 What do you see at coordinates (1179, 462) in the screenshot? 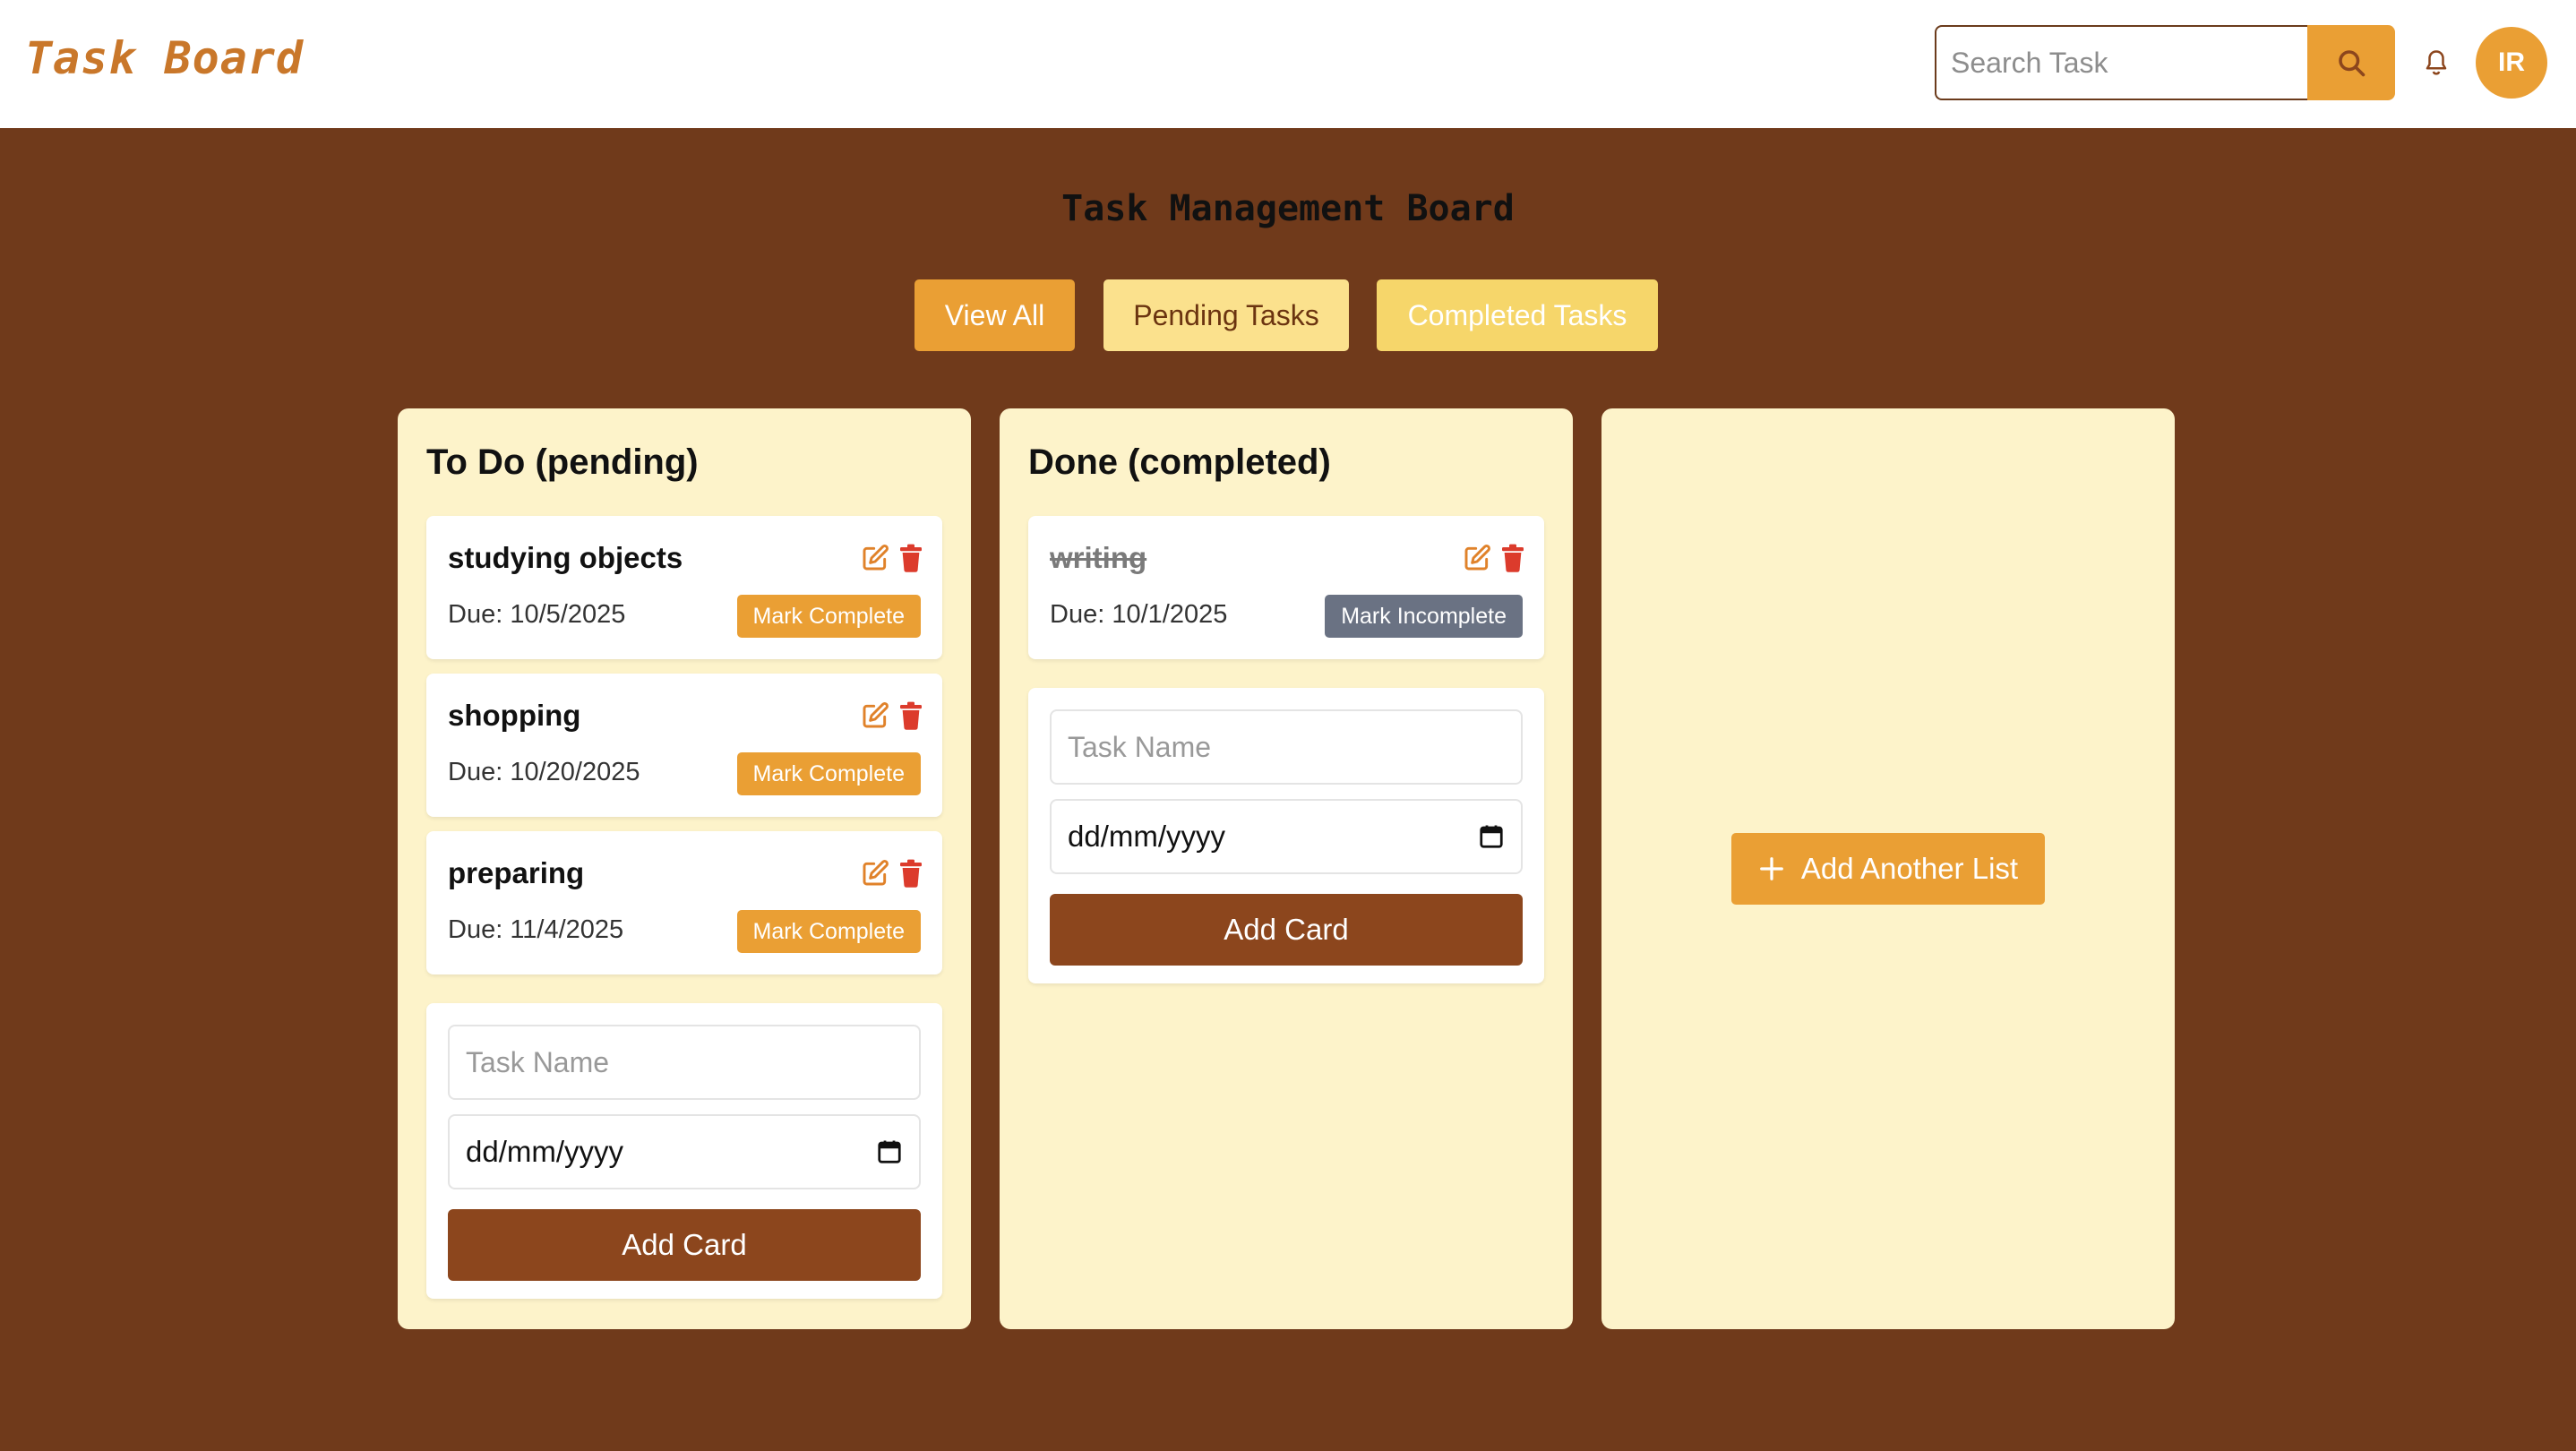
I see `list-title: Done (completed)` at bounding box center [1179, 462].